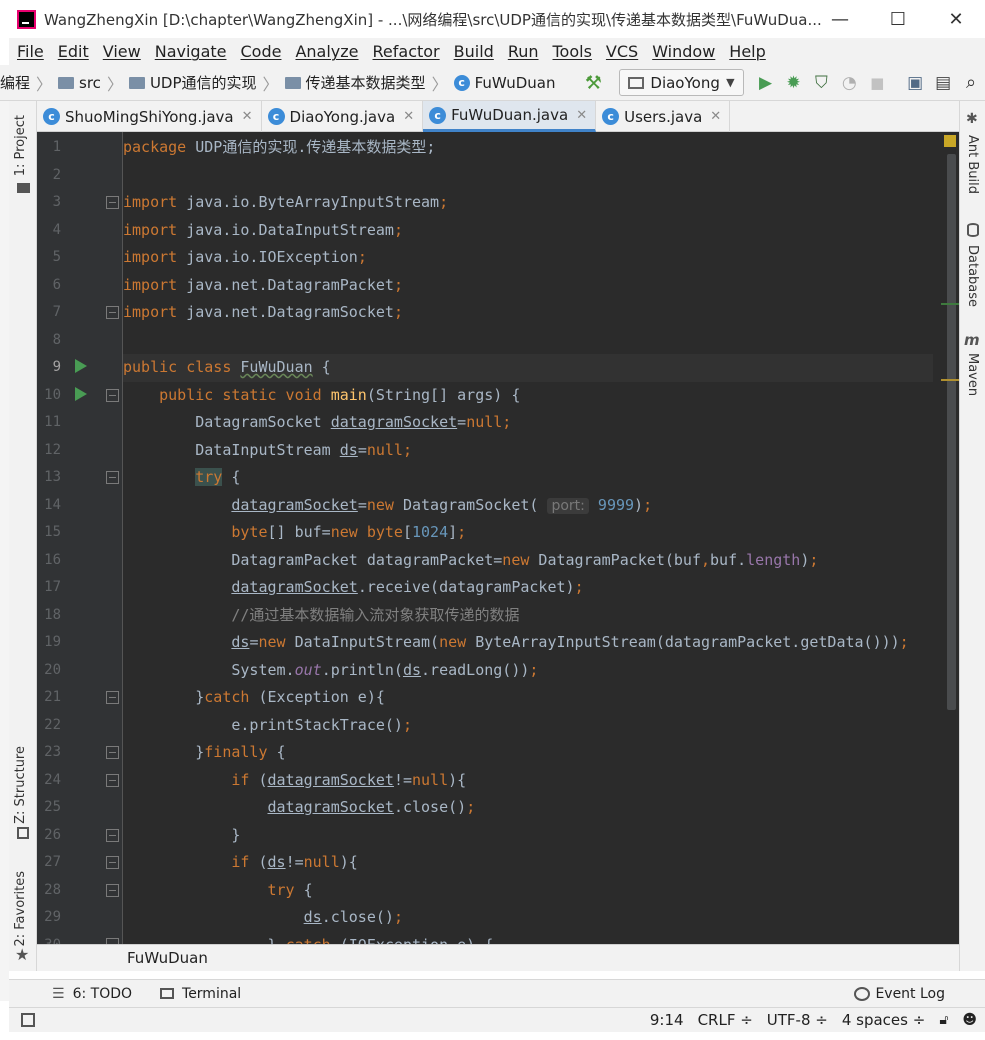 The height and width of the screenshot is (1040, 985). What do you see at coordinates (523, 51) in the screenshot?
I see `menu-run: Run` at bounding box center [523, 51].